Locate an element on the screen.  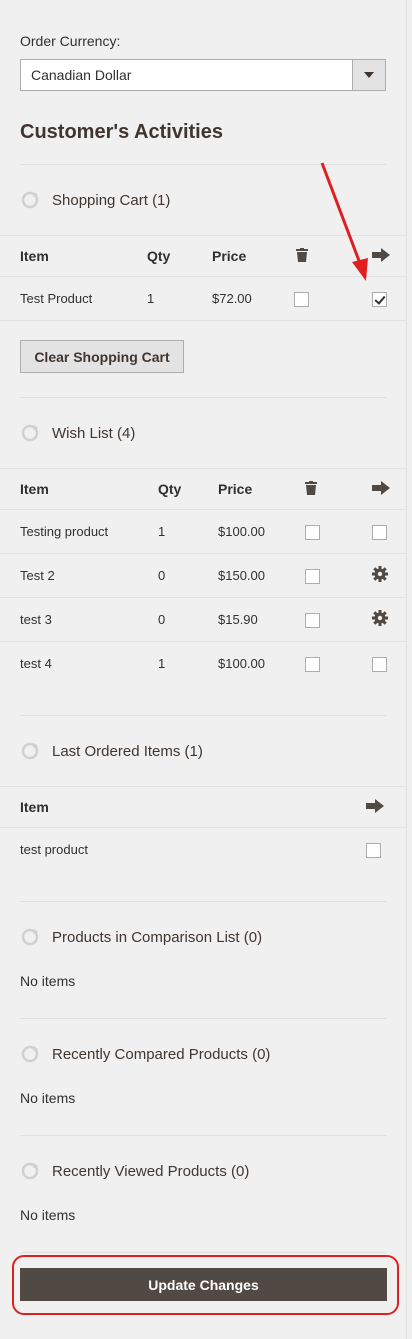
cart-item-name: Test Product is located at coordinates (73, 298).